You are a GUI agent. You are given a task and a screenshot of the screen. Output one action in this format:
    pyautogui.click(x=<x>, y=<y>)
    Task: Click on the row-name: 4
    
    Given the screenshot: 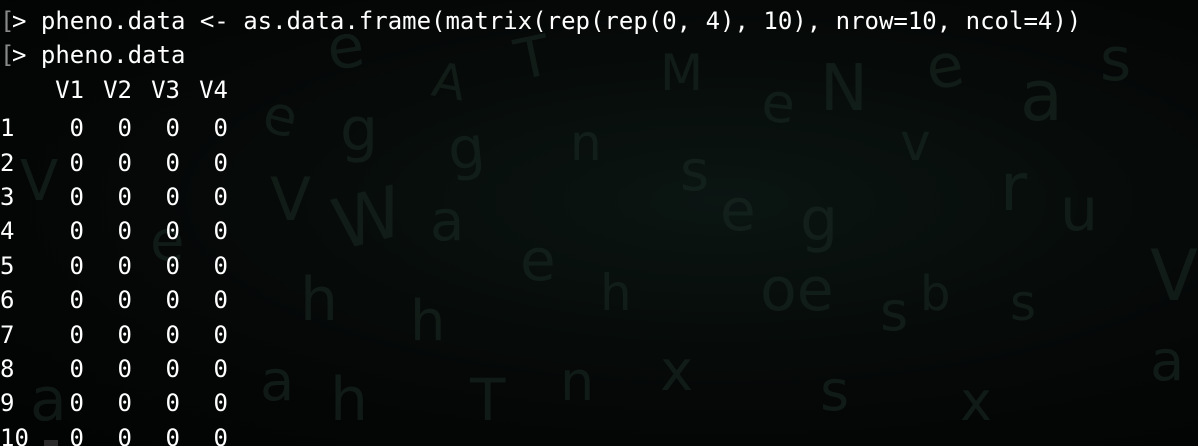 What is the action you would take?
    pyautogui.click(x=7, y=231)
    